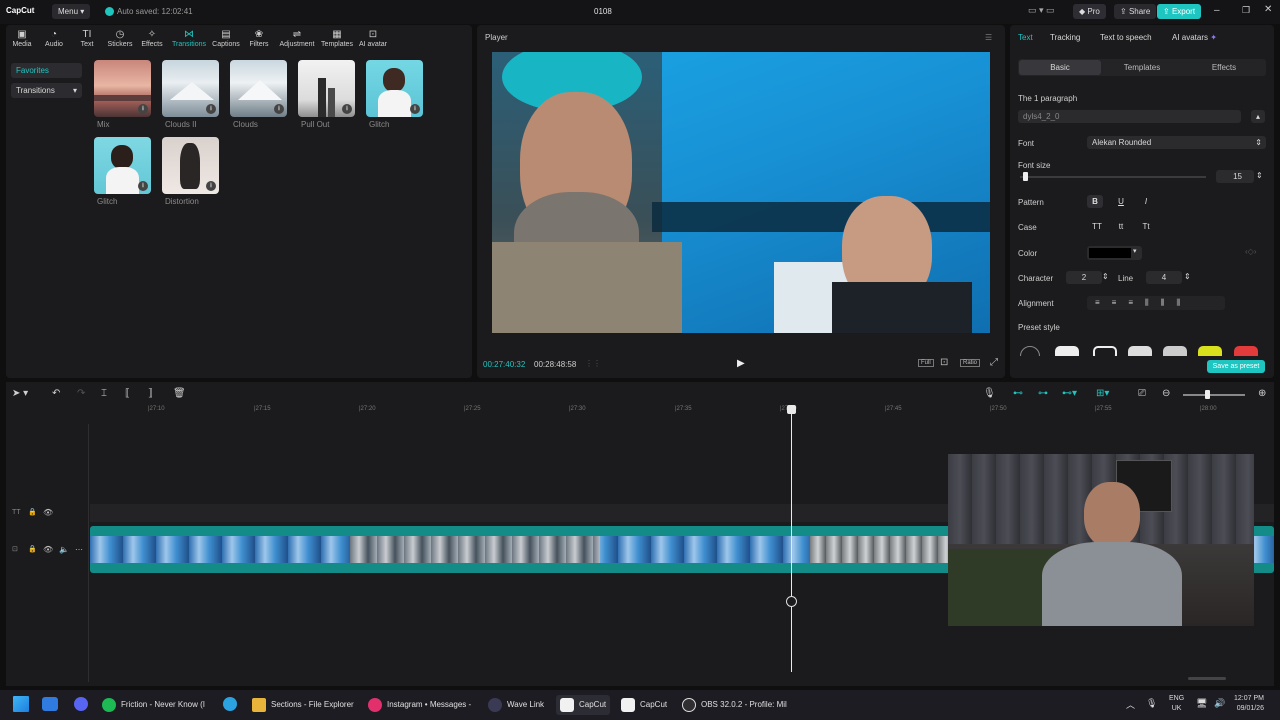 Image resolution: width=1280 pixels, height=720 pixels. What do you see at coordinates (1201, 703) in the screenshot?
I see `network-icon: 🖥` at bounding box center [1201, 703].